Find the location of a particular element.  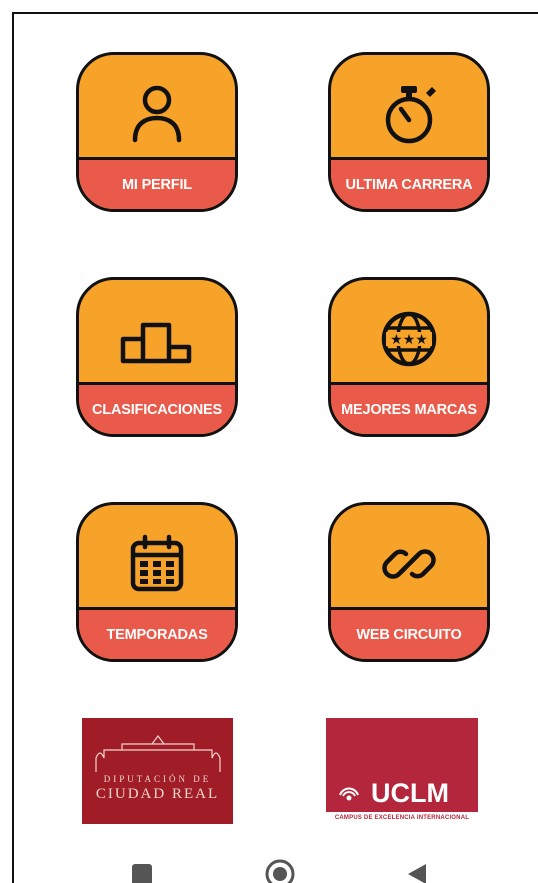

globe-stars-icon: ★★★ is located at coordinates (409, 339).